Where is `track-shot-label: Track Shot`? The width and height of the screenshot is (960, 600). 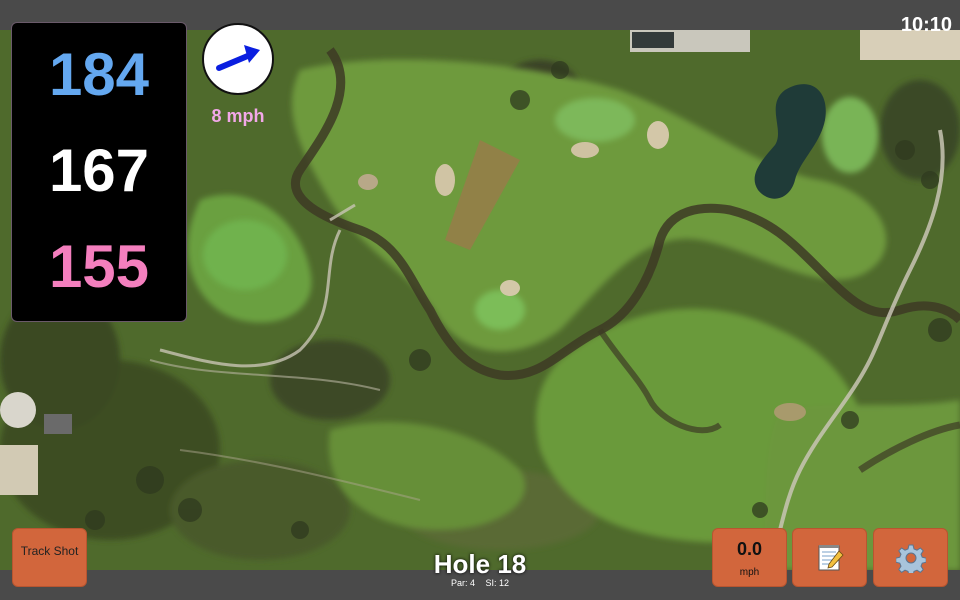 track-shot-label: Track Shot is located at coordinates (49, 551).